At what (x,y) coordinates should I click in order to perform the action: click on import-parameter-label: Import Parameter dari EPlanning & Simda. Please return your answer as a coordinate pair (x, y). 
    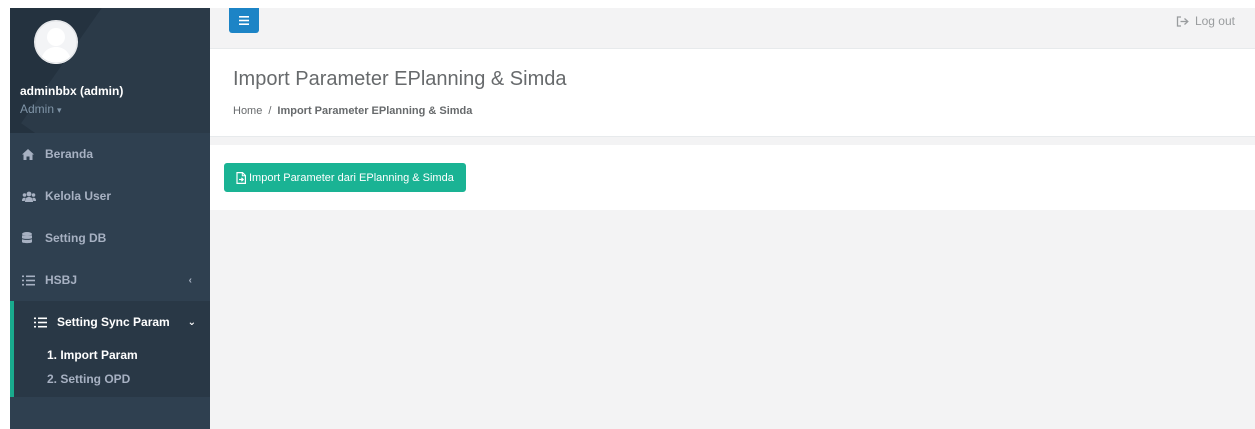
    Looking at the image, I should click on (351, 177).